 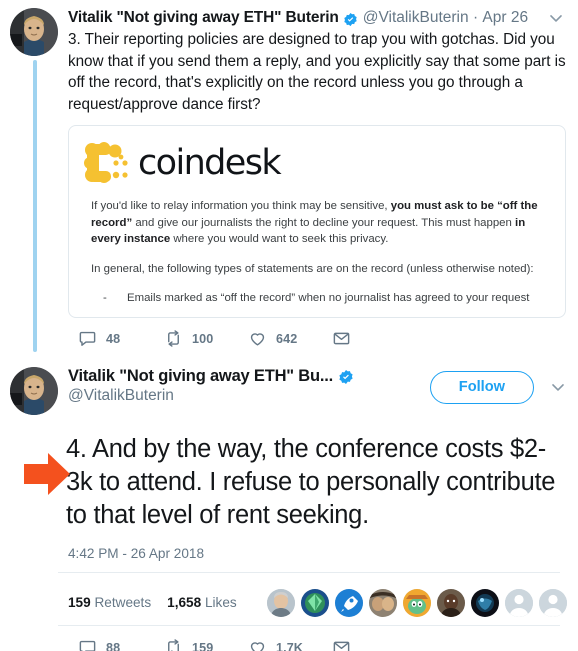 What do you see at coordinates (518, 602) in the screenshot?
I see `liker-avatar-8-default` at bounding box center [518, 602].